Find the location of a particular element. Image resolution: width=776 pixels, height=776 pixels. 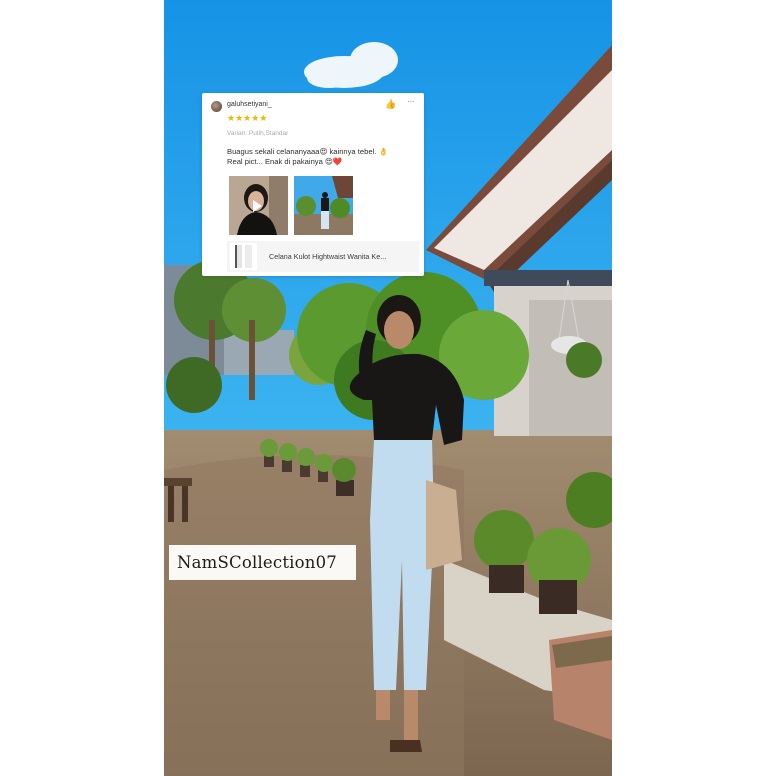

review-variant: Varian: Putih,Standar is located at coordinates (258, 133).